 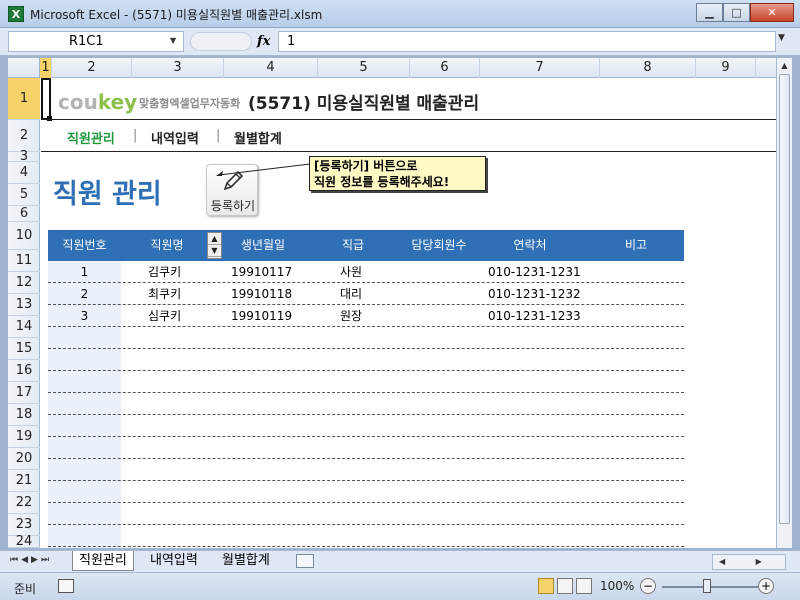 What do you see at coordinates (24, 371) in the screenshot?
I see `row-header: 16` at bounding box center [24, 371].